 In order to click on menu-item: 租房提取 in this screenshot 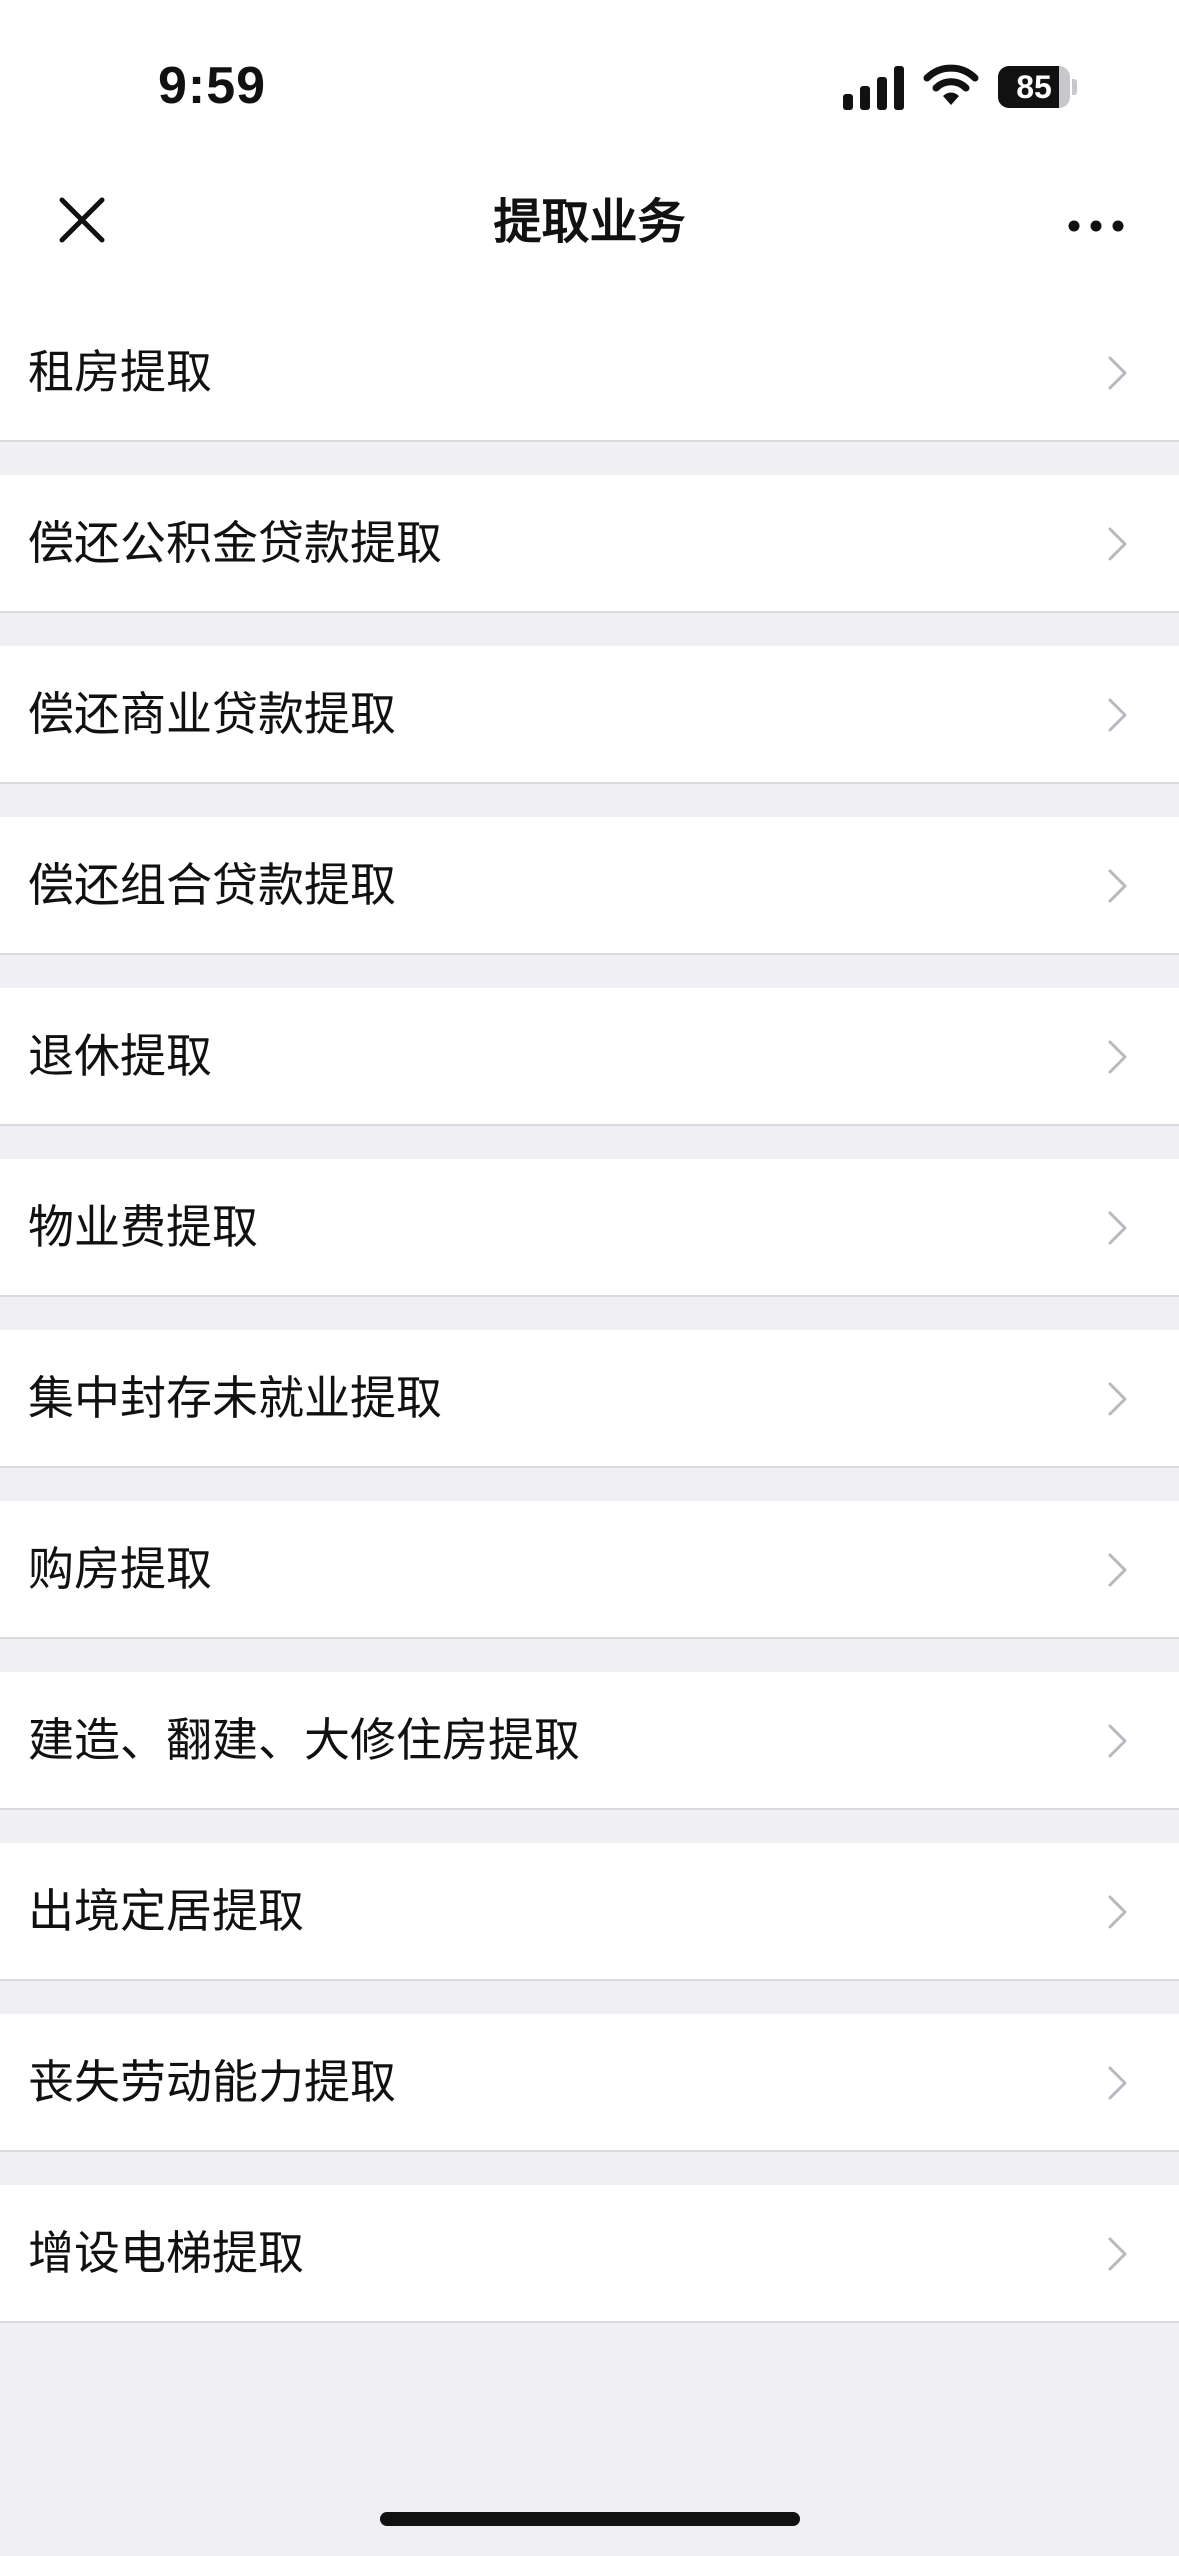, I will do `click(589, 373)`.